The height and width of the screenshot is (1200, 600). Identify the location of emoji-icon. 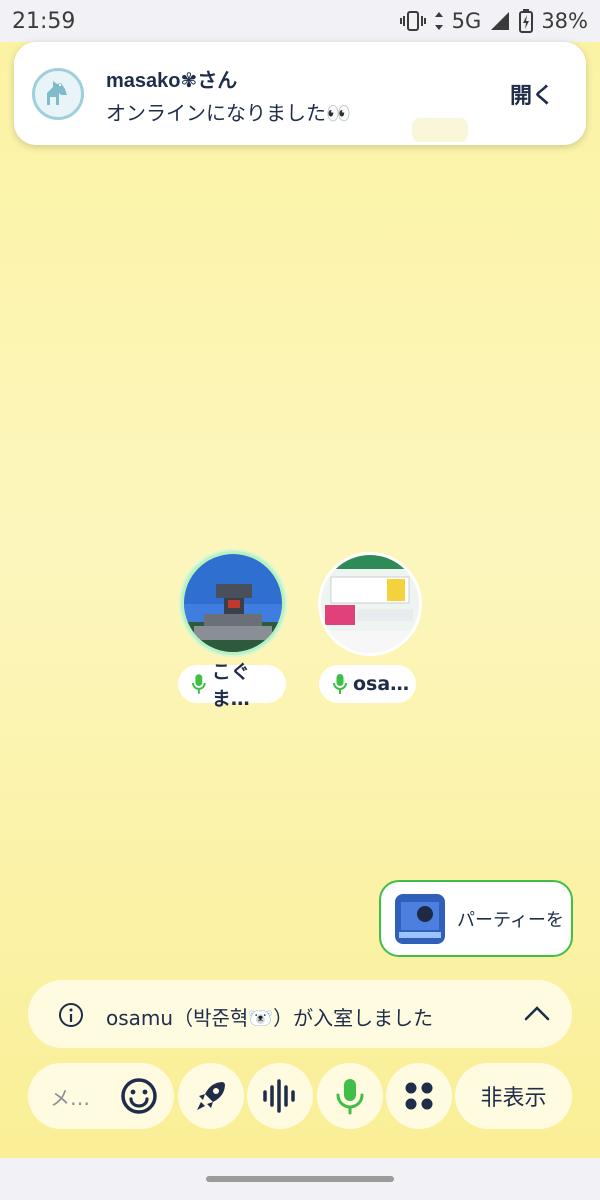
(139, 1096).